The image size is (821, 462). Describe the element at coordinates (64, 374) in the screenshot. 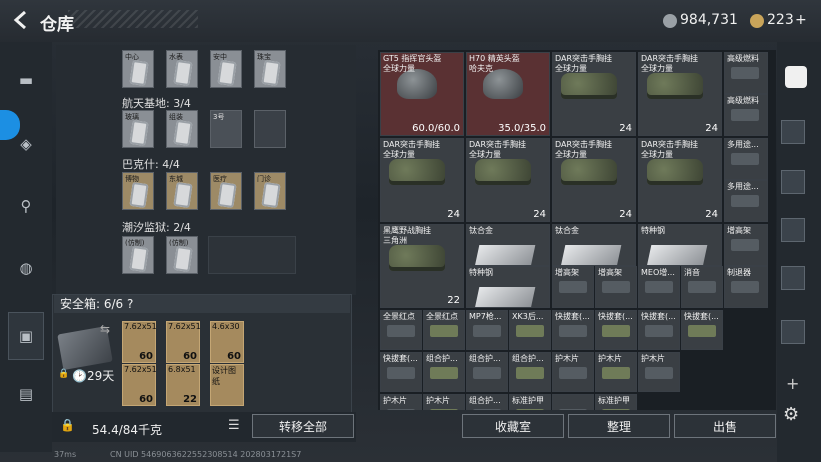

I see `lock-icon: 🔒` at that location.